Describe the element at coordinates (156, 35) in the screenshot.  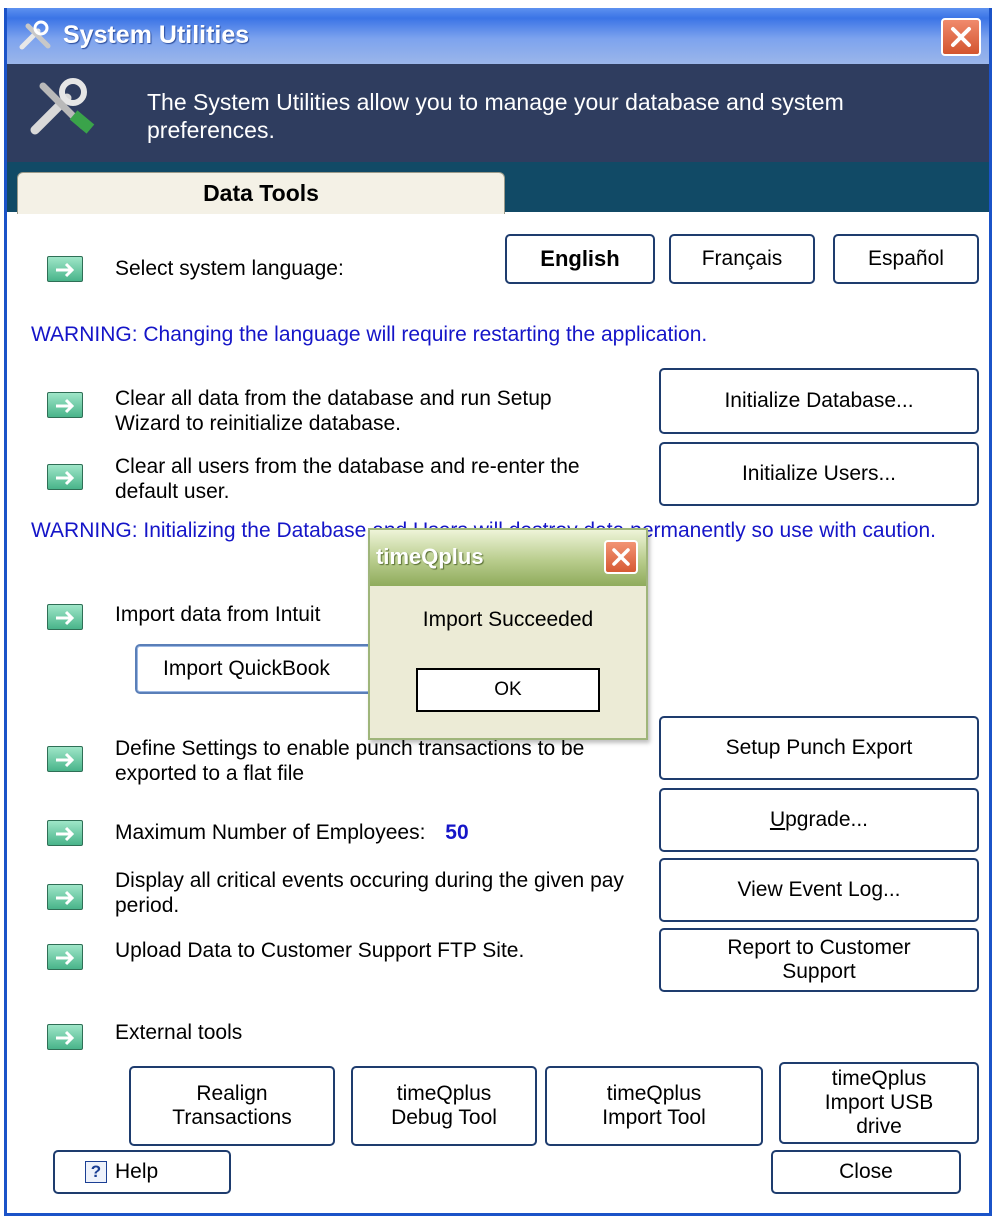
I see `window-title: System Utilities` at that location.